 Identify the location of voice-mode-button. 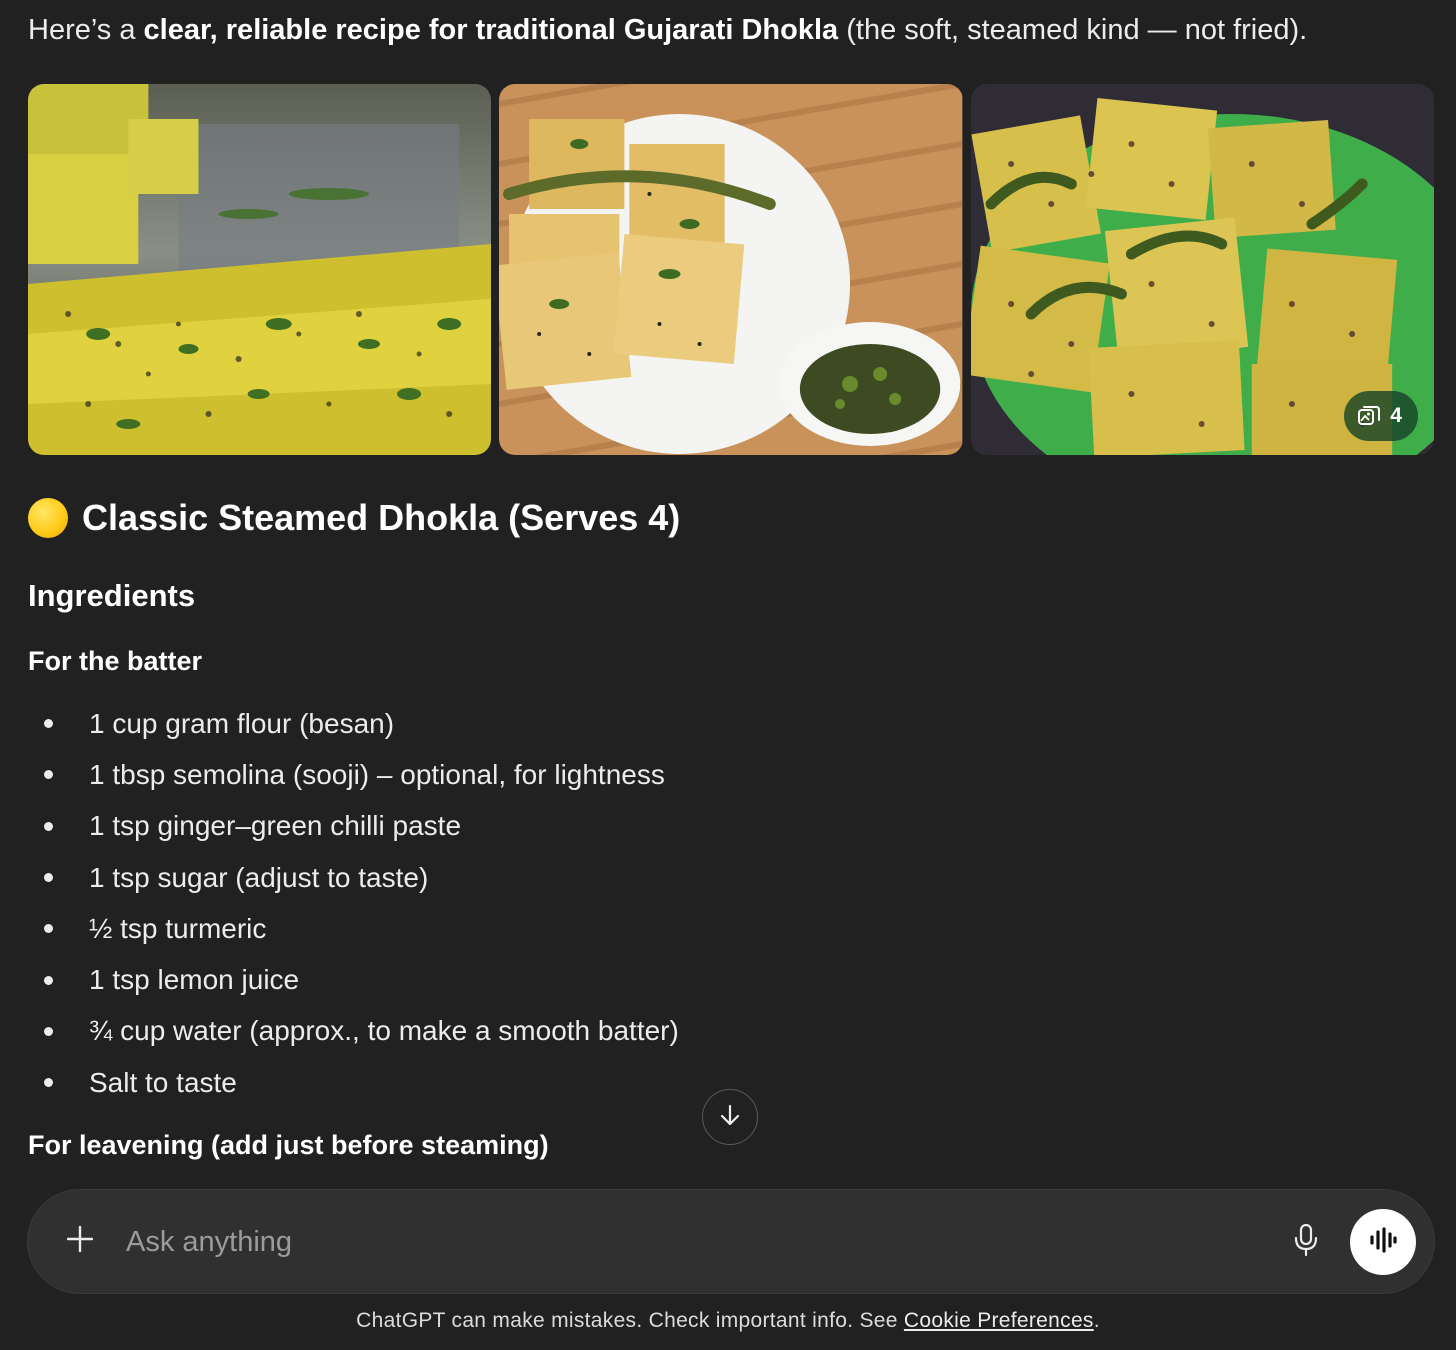
(1383, 1242).